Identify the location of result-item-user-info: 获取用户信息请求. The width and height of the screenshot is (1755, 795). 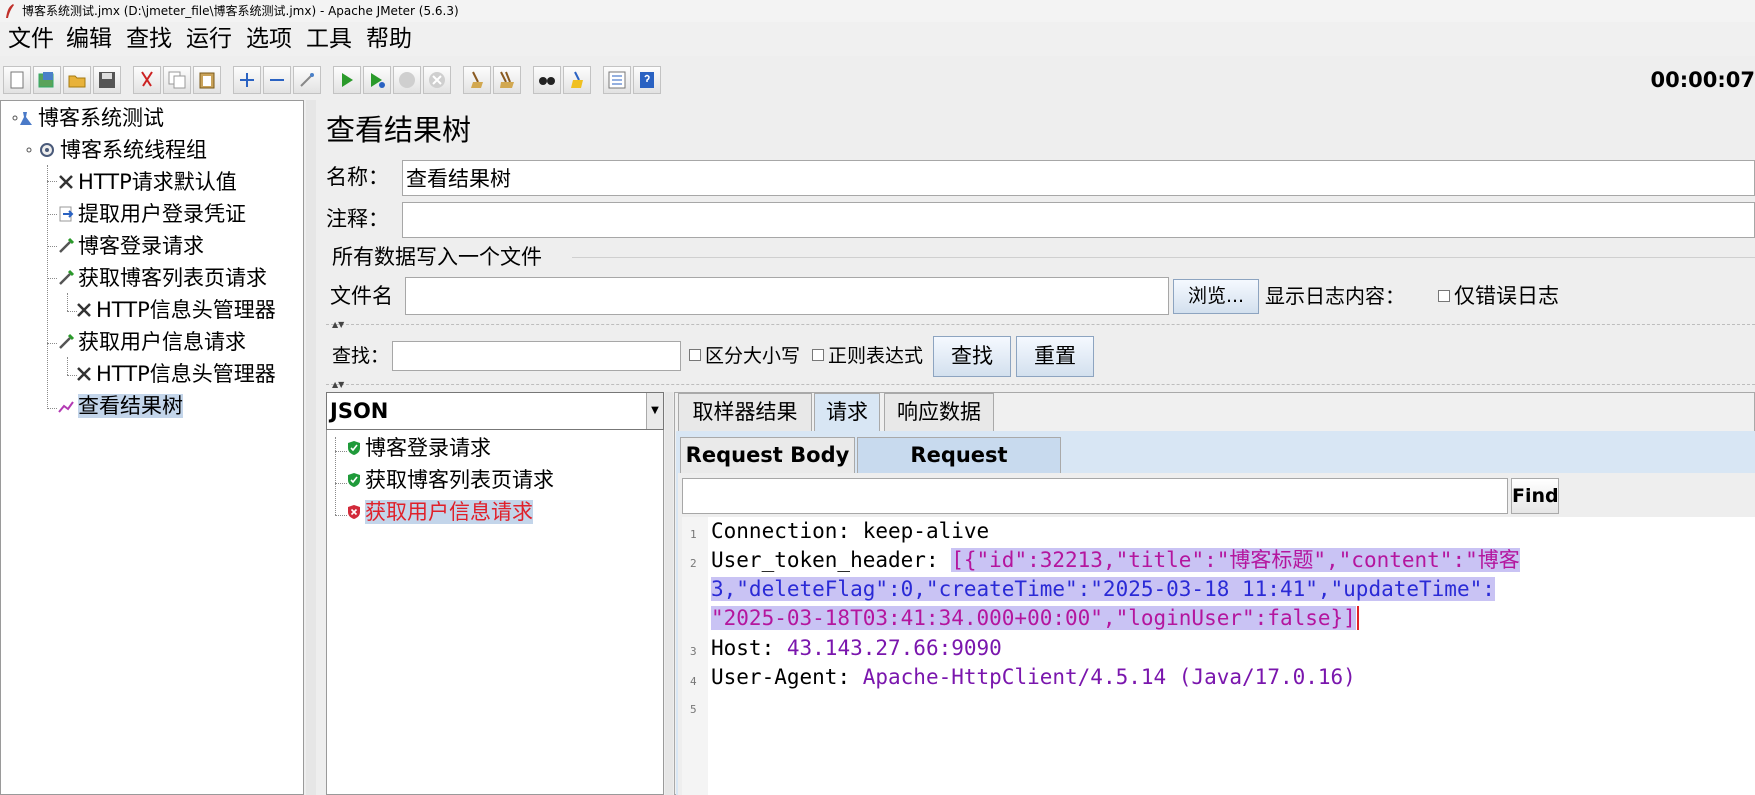
(440, 512).